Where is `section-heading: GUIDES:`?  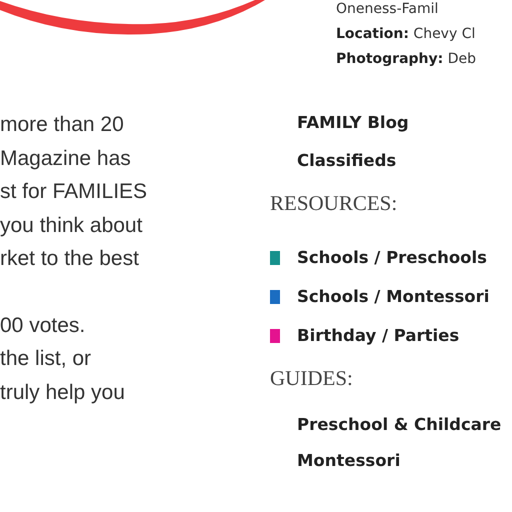
section-heading: GUIDES: is located at coordinates (312, 378).